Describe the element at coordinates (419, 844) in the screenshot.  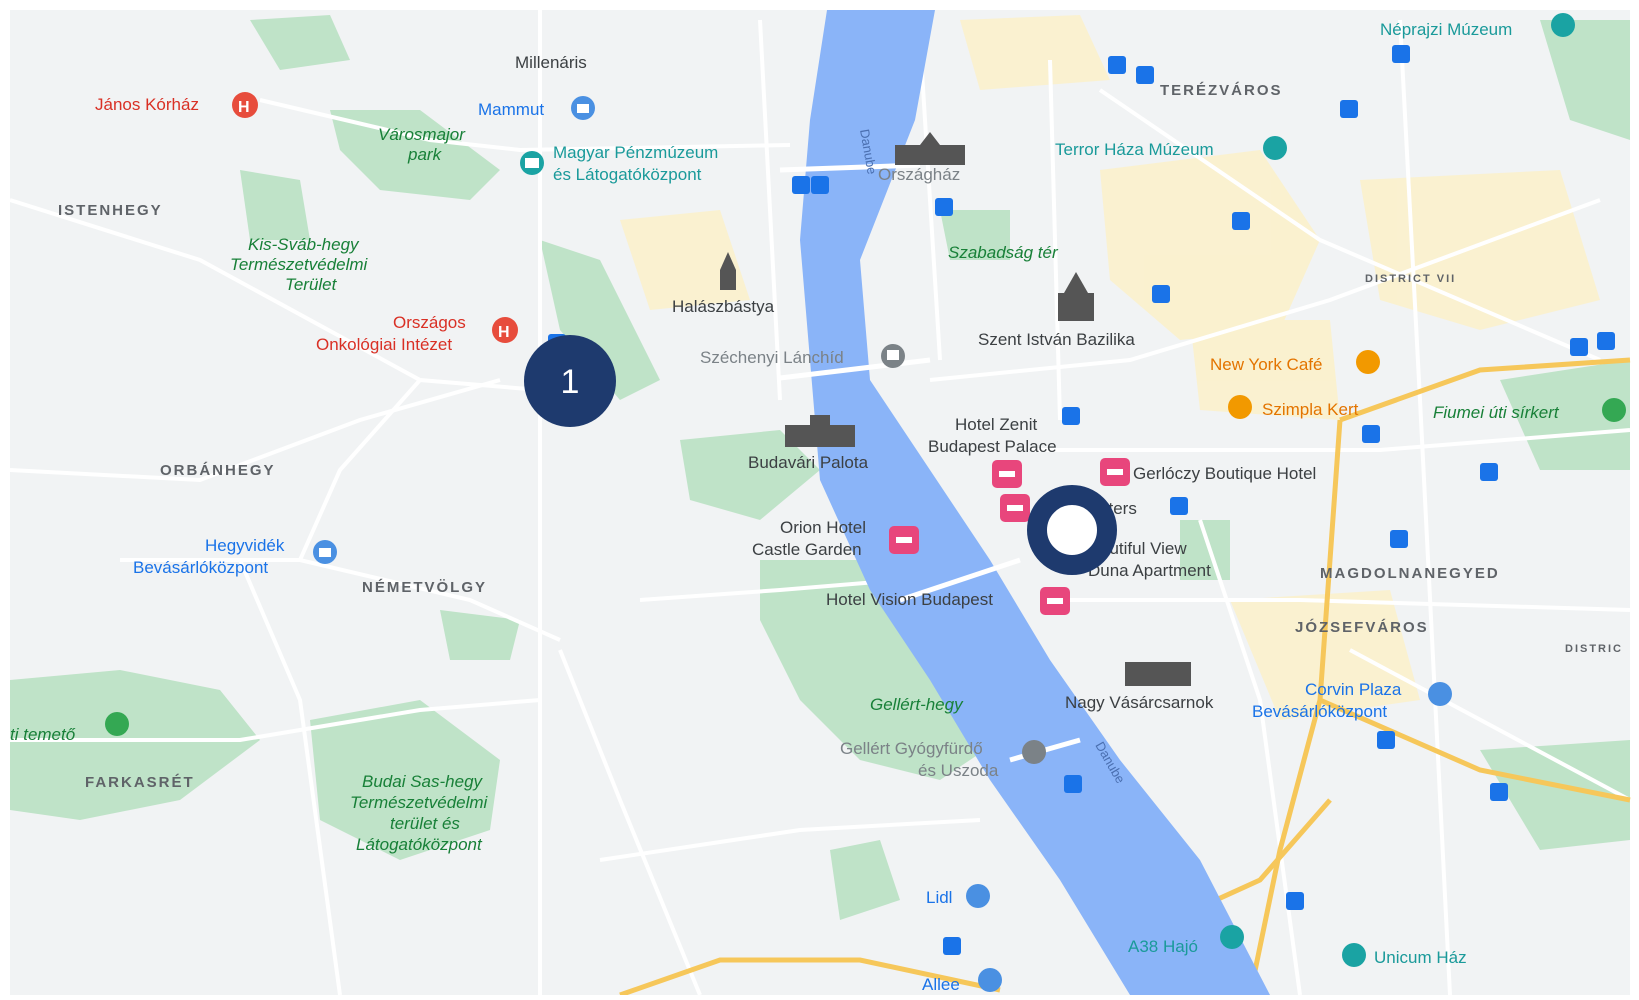
I see `place-label: Látogatóközpont` at that location.